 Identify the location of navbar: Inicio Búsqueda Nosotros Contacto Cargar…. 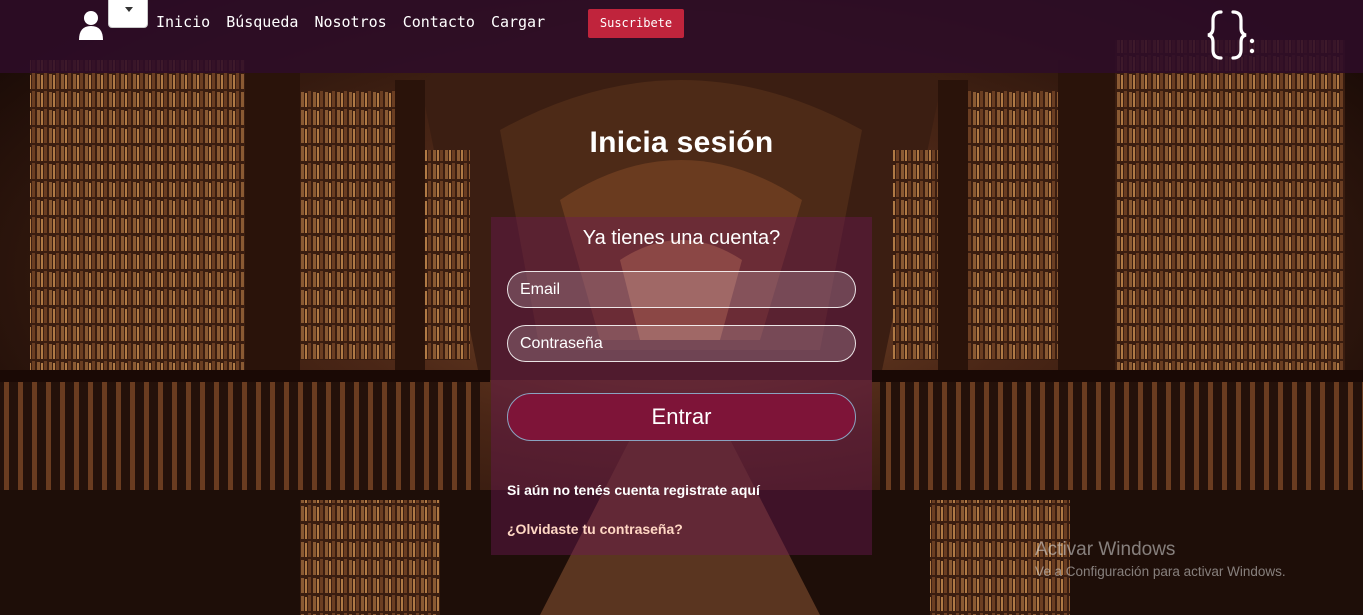
(681, 36).